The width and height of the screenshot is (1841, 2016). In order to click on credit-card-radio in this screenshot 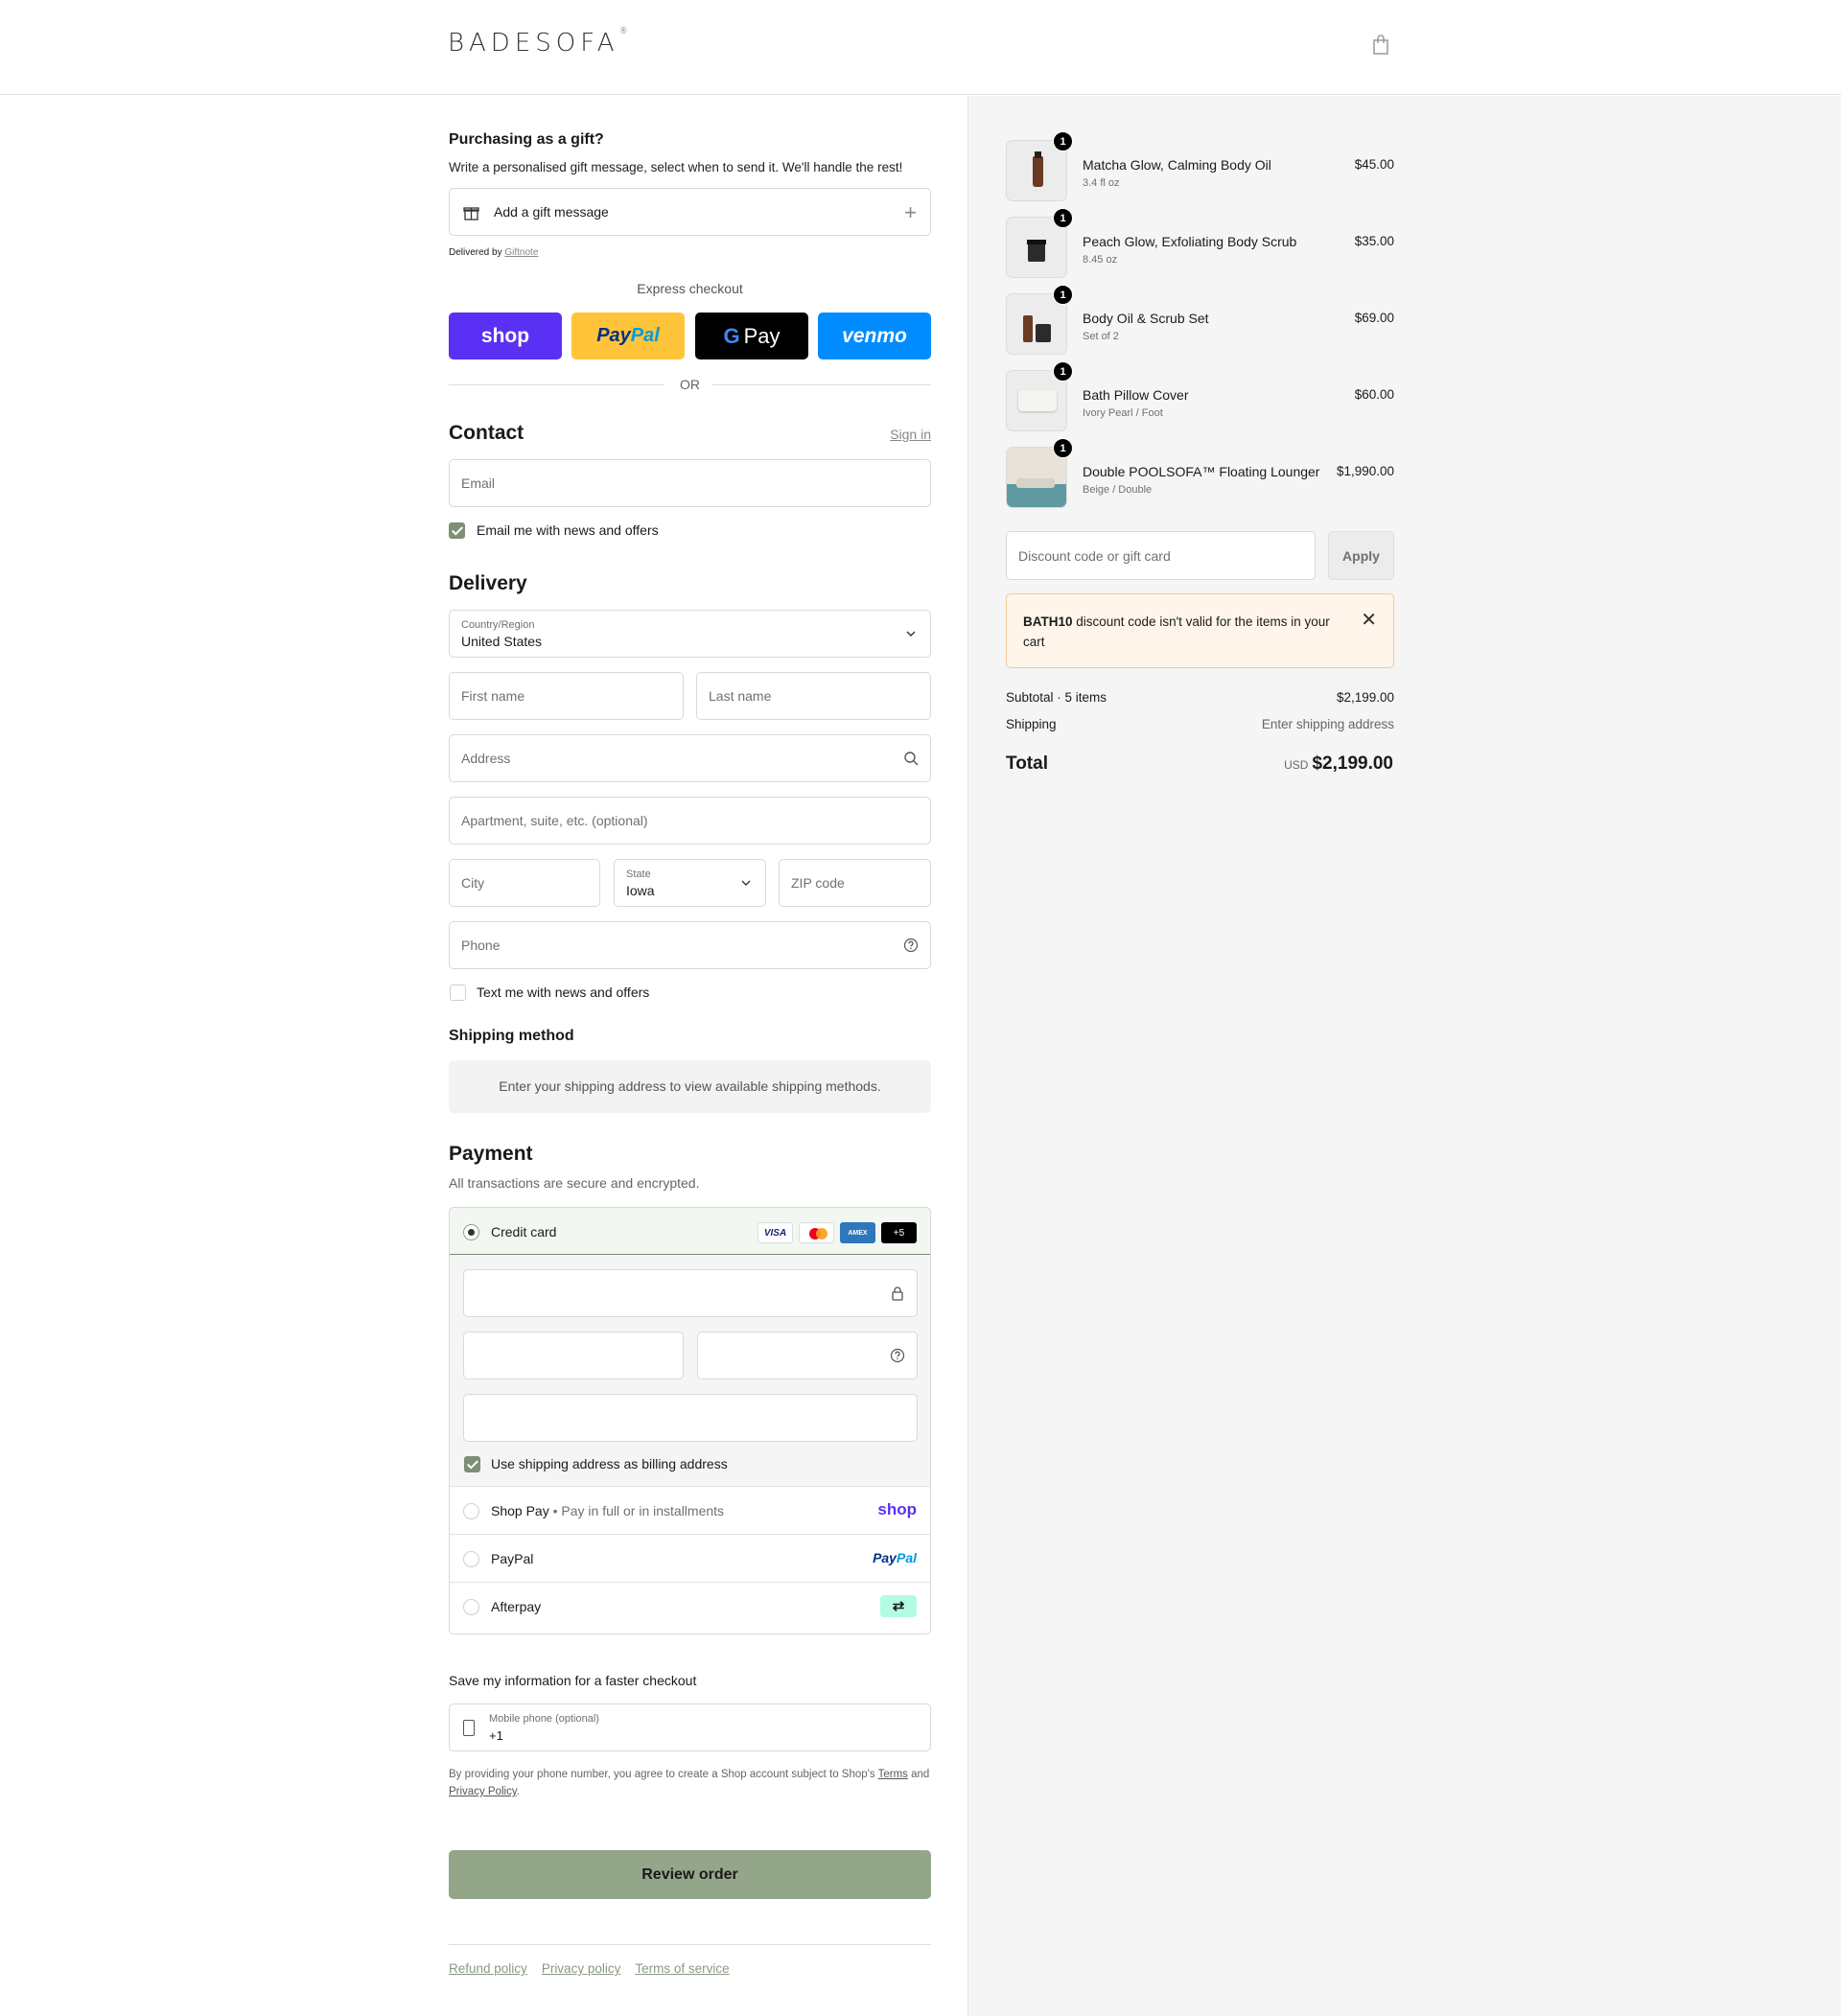, I will do `click(471, 1232)`.